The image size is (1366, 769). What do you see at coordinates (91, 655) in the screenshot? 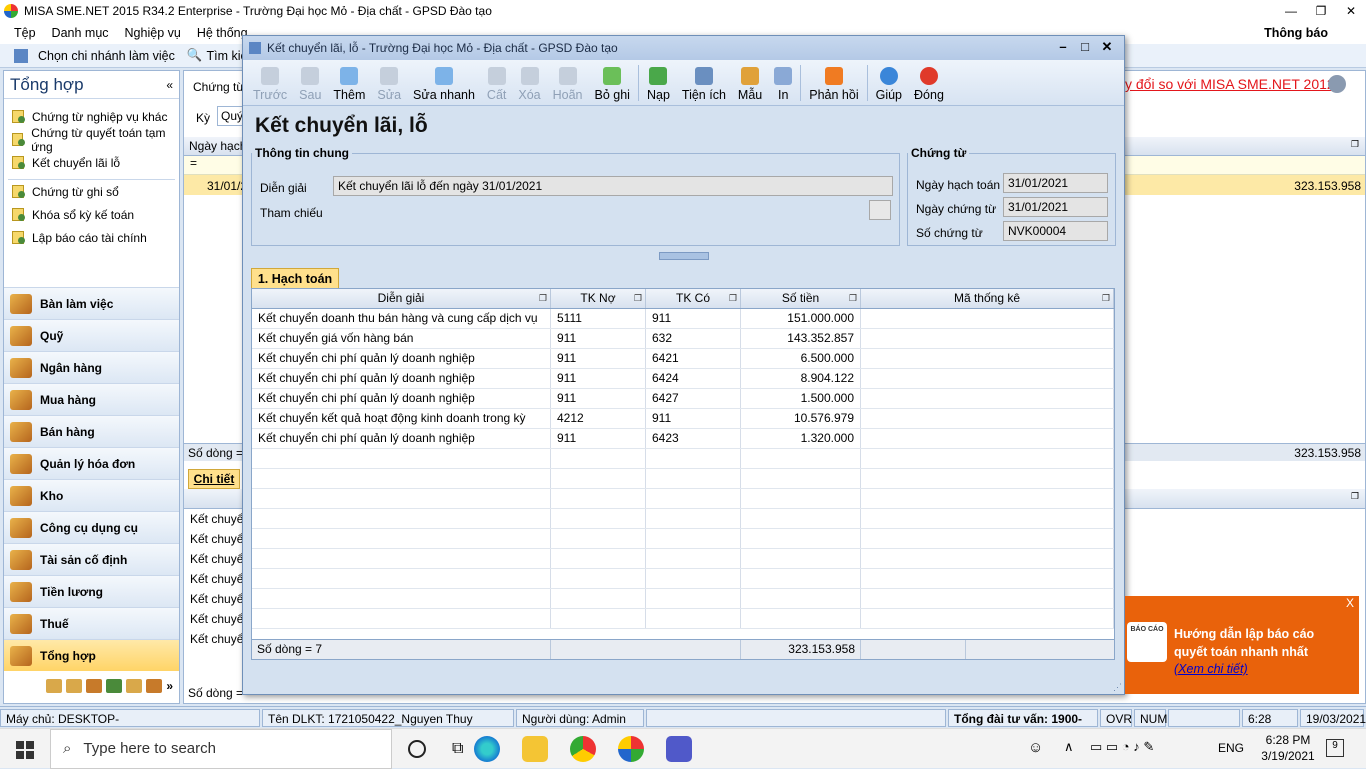
I see `module-general: Tổng hợp` at bounding box center [91, 655].